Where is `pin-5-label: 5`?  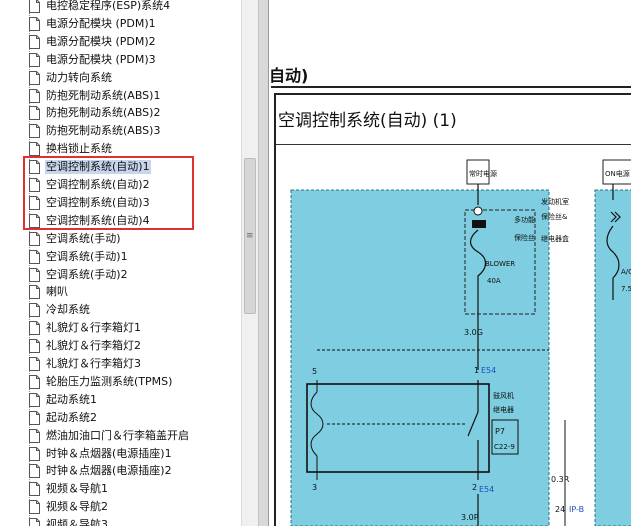 pin-5-label: 5 is located at coordinates (314, 371).